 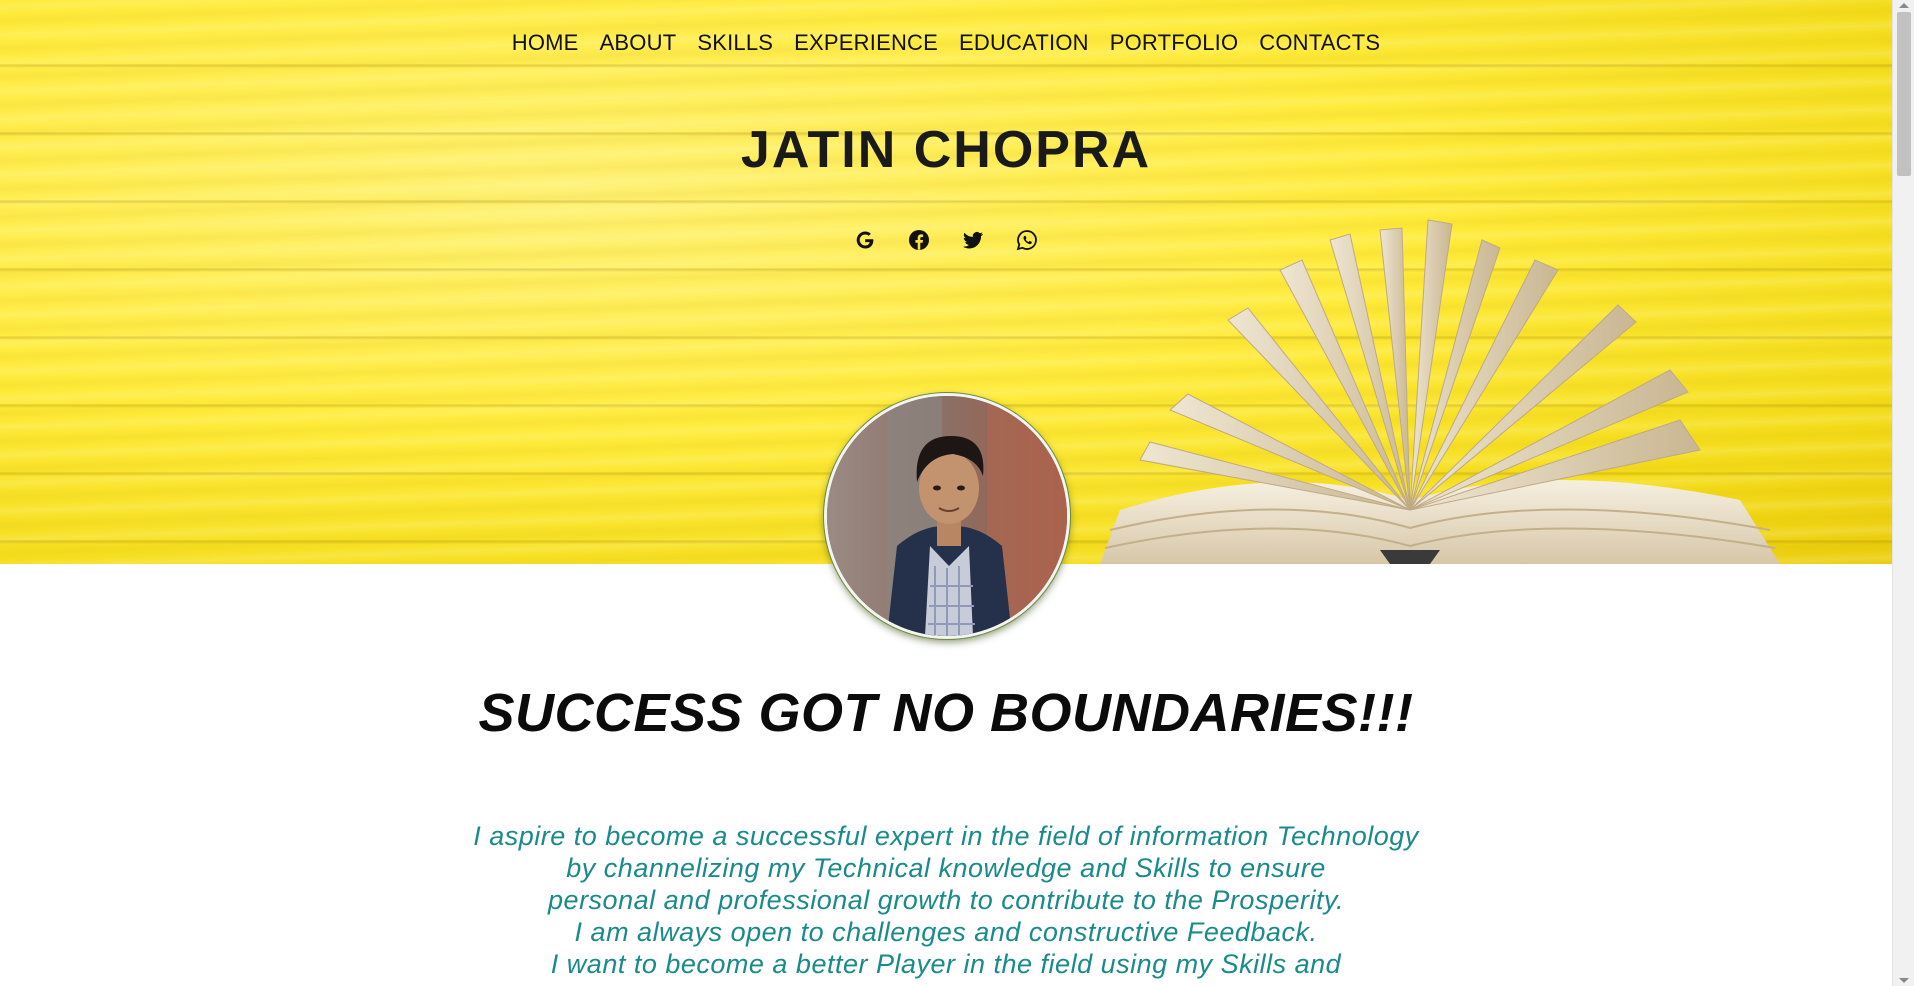 I want to click on google-icon, so click(x=865, y=240).